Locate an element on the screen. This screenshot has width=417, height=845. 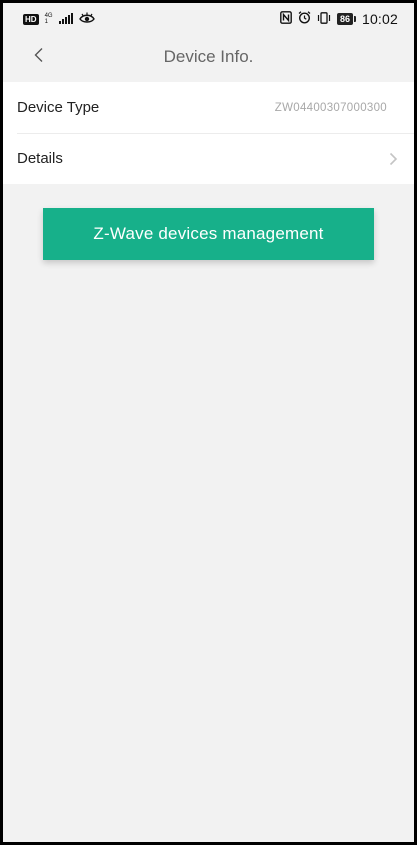
zwave-management-button: Z-Wave devices management is located at coordinates (208, 234).